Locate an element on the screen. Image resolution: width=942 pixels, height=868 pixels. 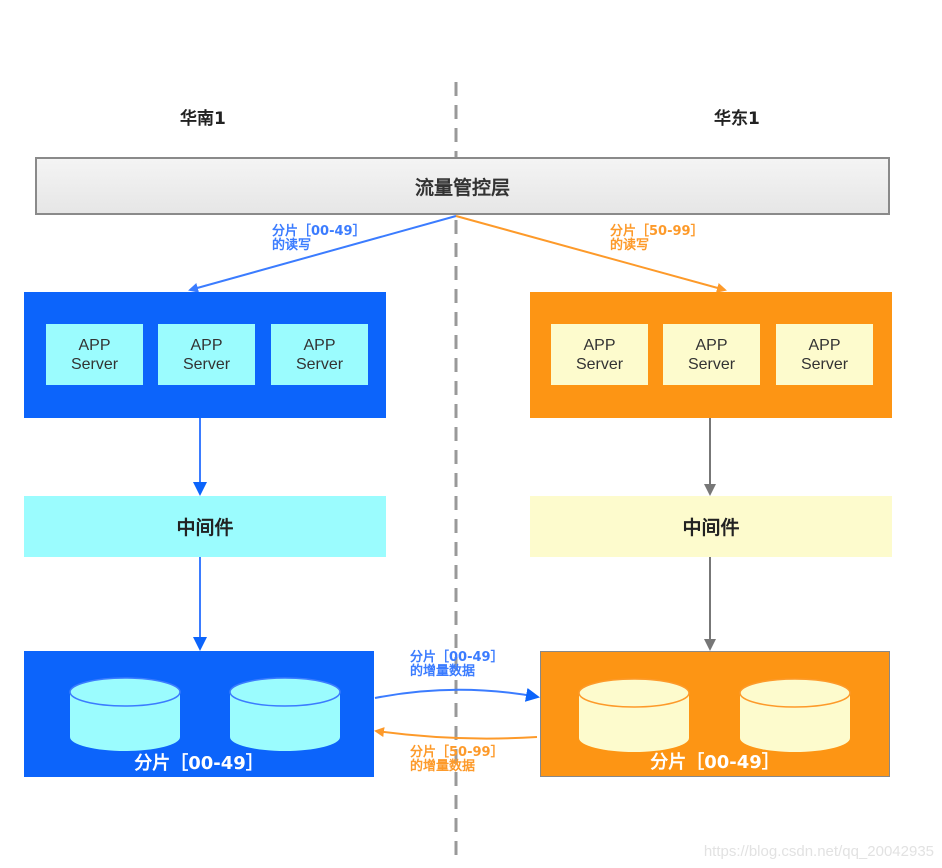
region-title-south-china: 华南1 is located at coordinates (203, 119).